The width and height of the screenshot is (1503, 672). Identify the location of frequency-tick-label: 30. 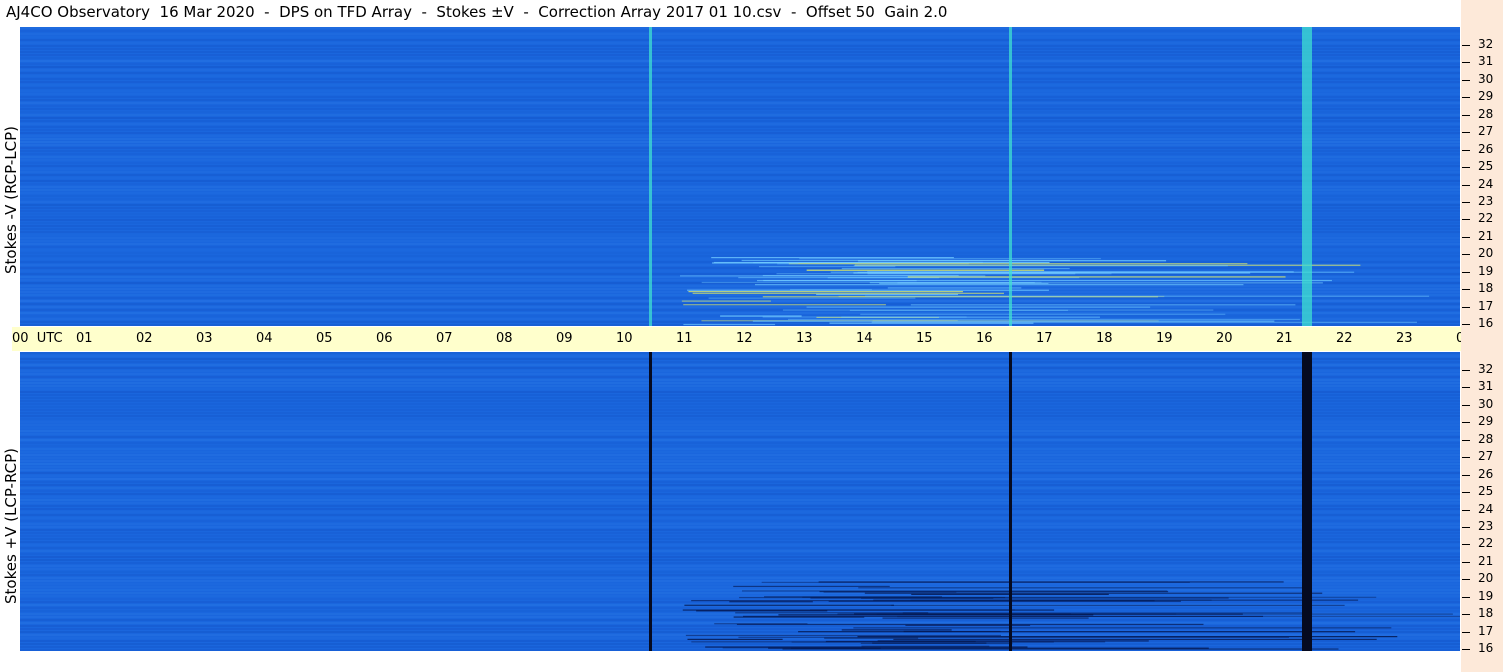
(1486, 78).